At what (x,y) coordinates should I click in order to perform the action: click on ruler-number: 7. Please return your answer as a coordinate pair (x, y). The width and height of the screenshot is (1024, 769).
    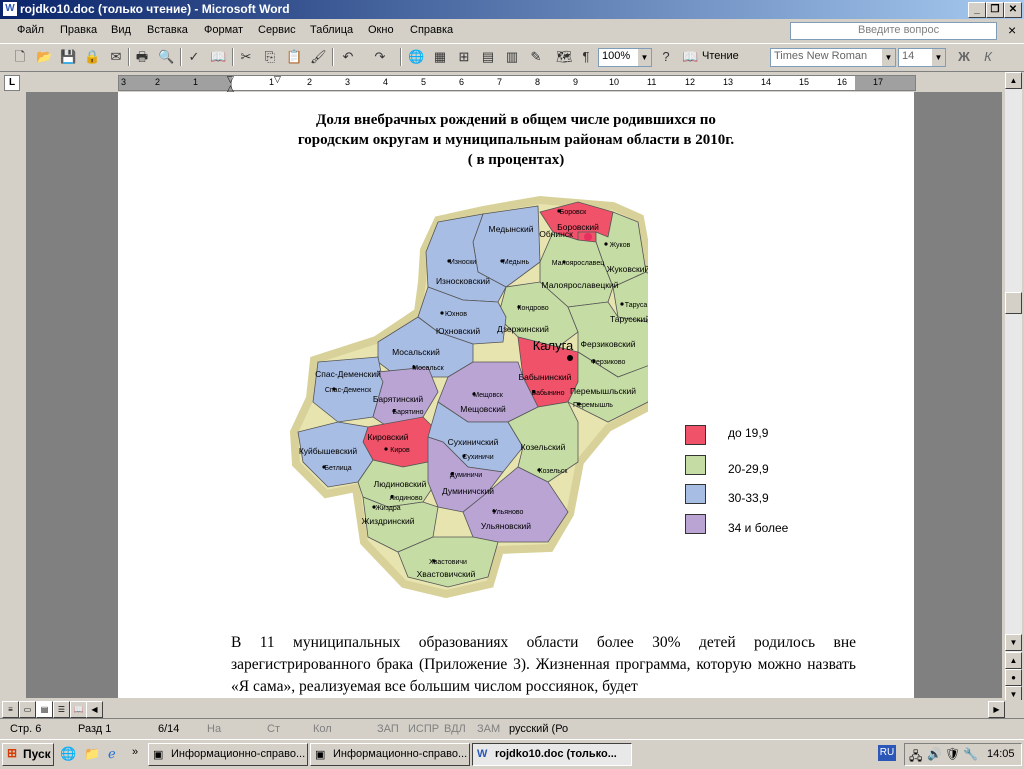
    Looking at the image, I should click on (500, 82).